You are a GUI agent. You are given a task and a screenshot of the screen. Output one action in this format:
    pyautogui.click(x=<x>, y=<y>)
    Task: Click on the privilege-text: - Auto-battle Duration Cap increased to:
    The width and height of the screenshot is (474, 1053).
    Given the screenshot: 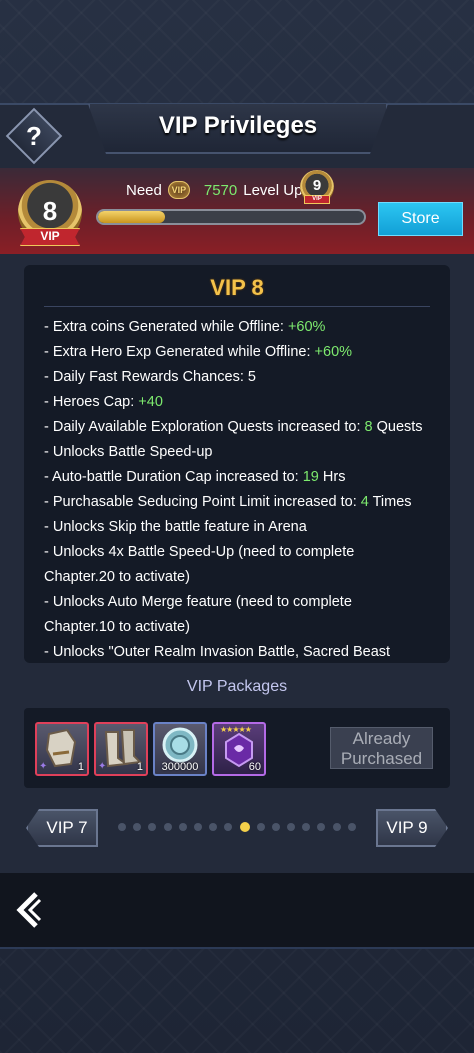 What is the action you would take?
    pyautogui.click(x=173, y=477)
    